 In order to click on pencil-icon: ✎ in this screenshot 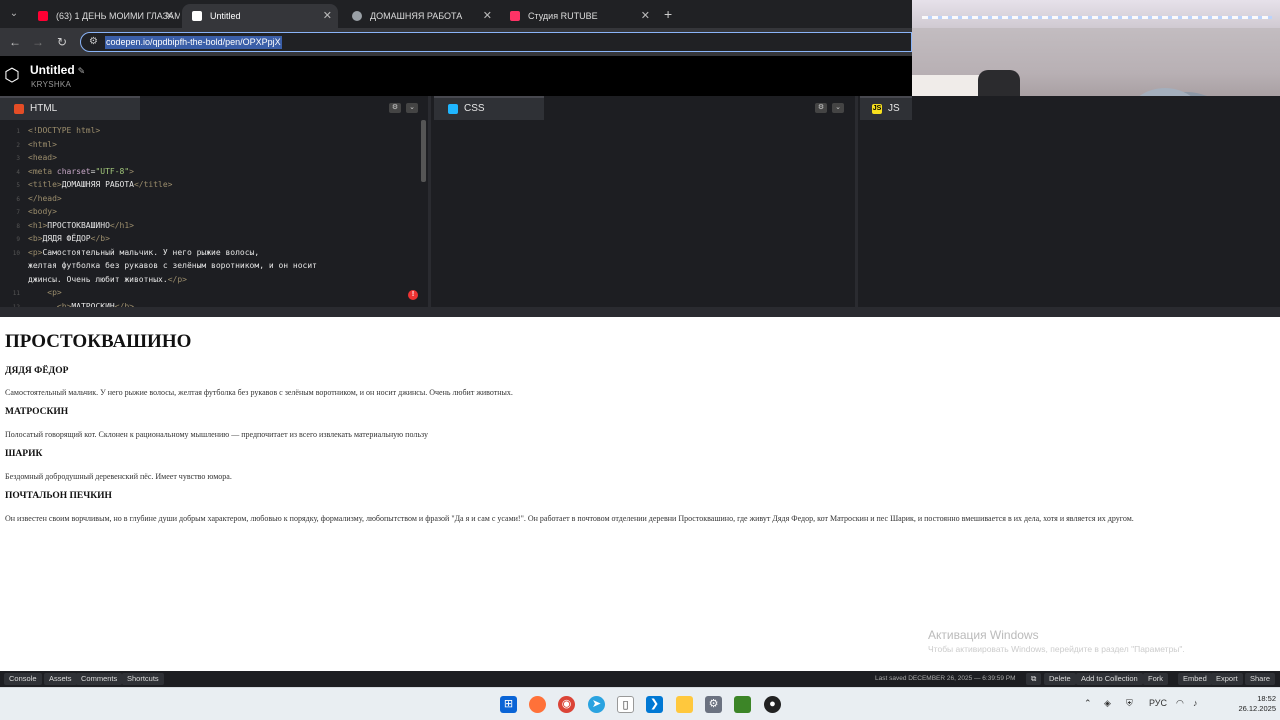, I will do `click(82, 71)`.